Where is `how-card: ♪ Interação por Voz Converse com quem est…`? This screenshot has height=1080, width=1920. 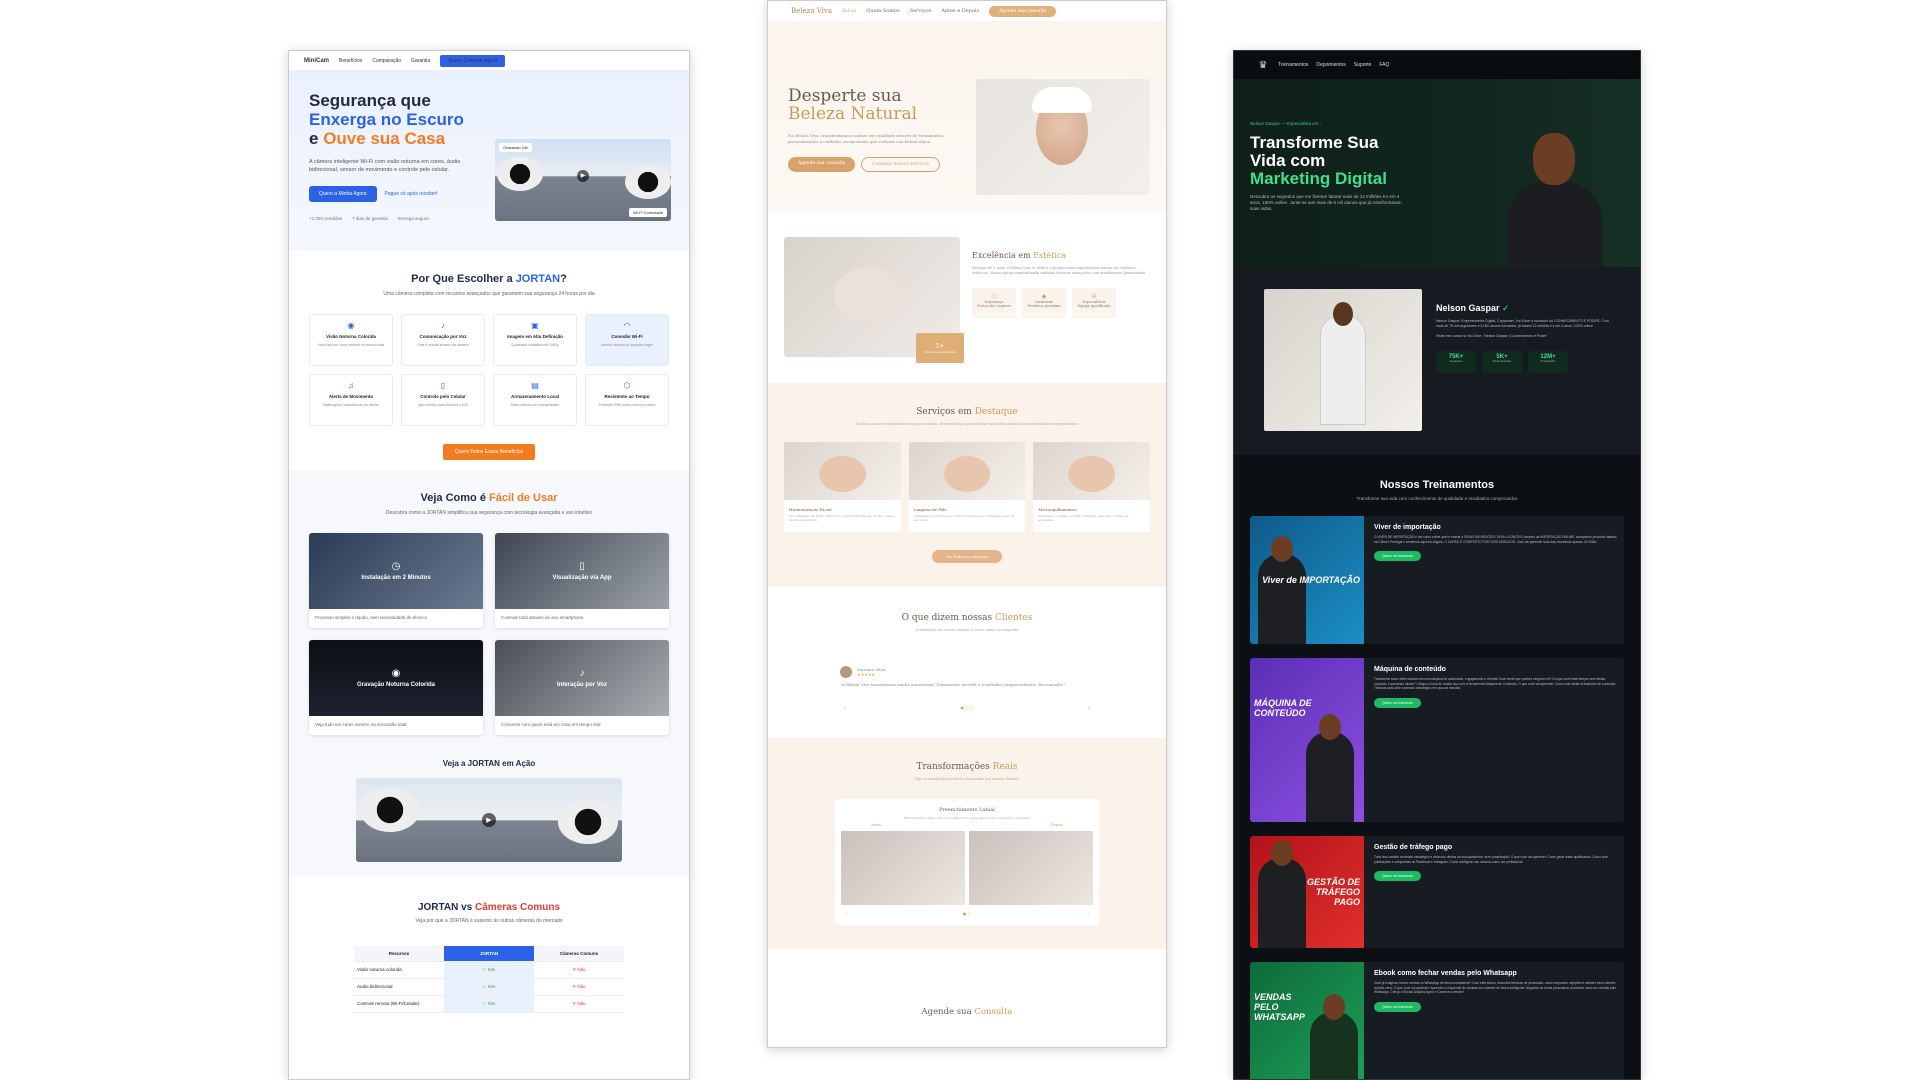 how-card: ♪ Interação por Voz Converse com quem est… is located at coordinates (582, 687).